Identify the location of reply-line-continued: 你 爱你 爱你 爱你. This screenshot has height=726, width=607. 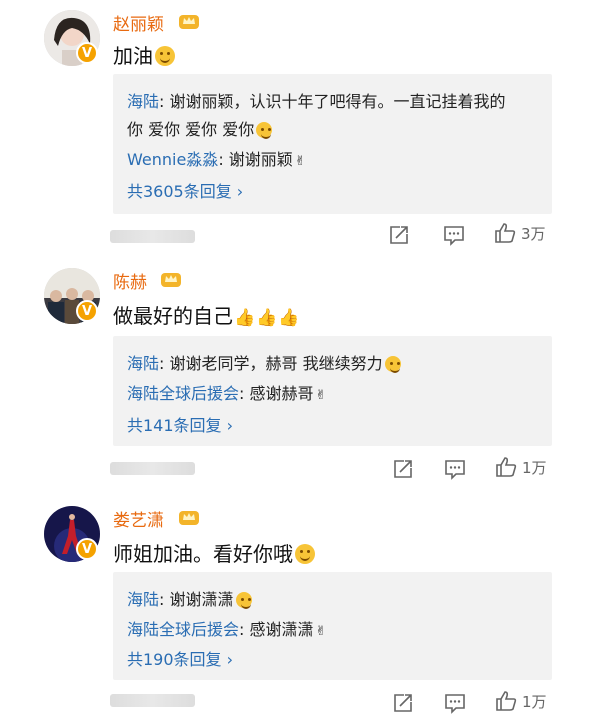
(200, 128).